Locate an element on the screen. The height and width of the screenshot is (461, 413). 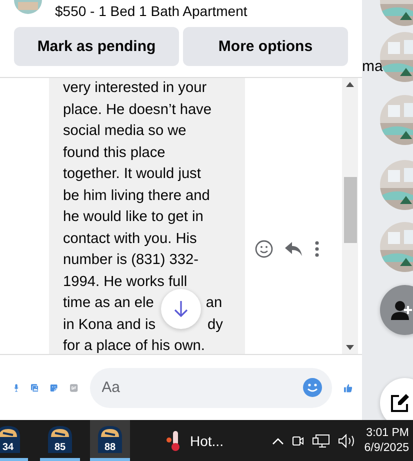
thermometer-icon is located at coordinates (174, 441).